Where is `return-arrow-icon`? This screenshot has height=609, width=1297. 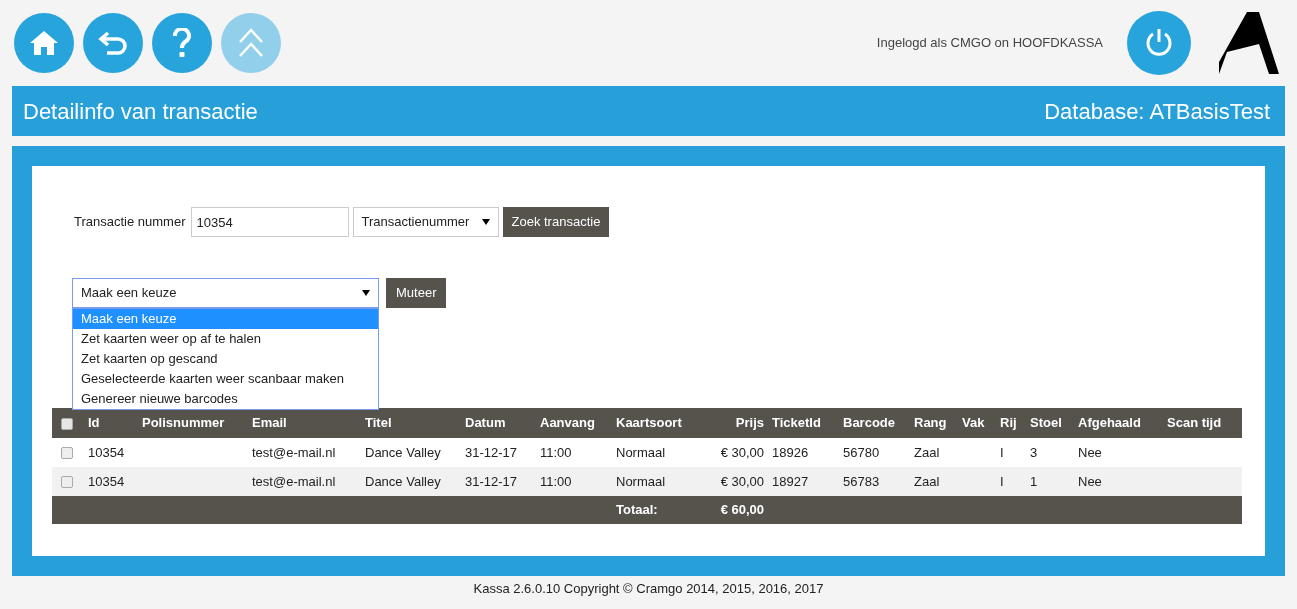
return-arrow-icon is located at coordinates (113, 43).